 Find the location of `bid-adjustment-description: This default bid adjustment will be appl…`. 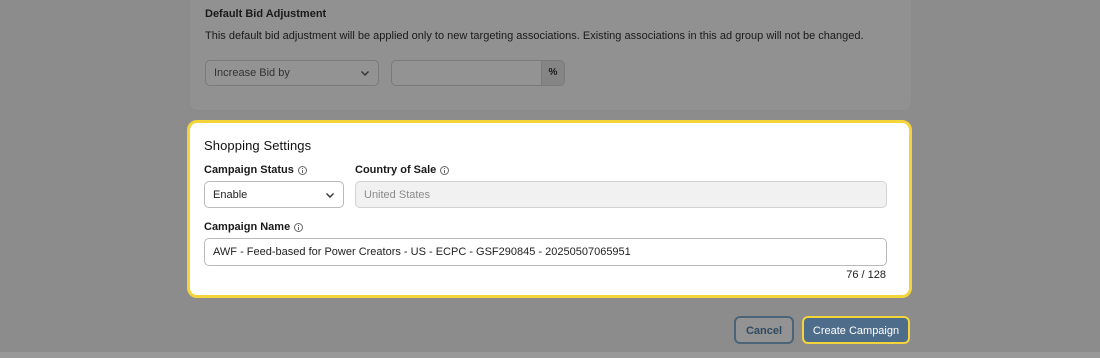

bid-adjustment-description: This default bid adjustment will be appl… is located at coordinates (534, 36).